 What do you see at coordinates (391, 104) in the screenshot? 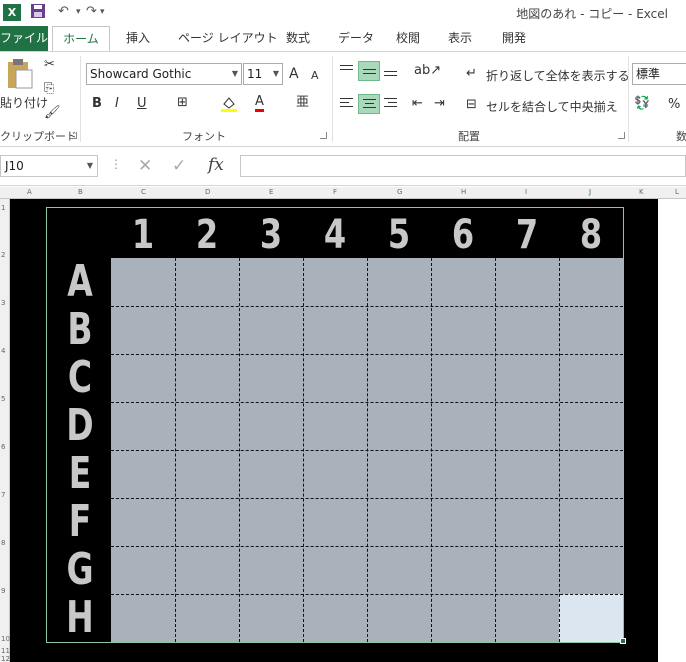
I see `align-right-button` at bounding box center [391, 104].